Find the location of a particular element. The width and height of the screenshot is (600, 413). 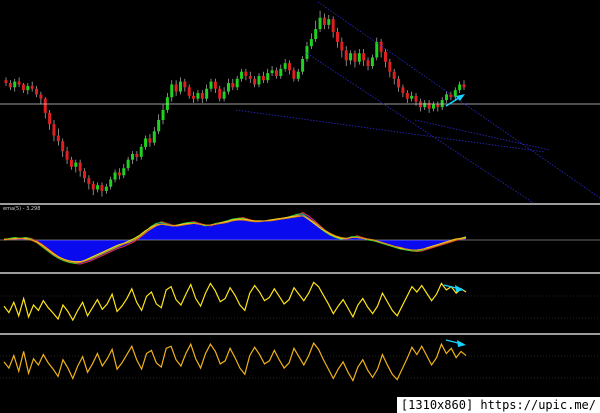

indicator-label: ema(5) - 3.298 is located at coordinates (22, 209).